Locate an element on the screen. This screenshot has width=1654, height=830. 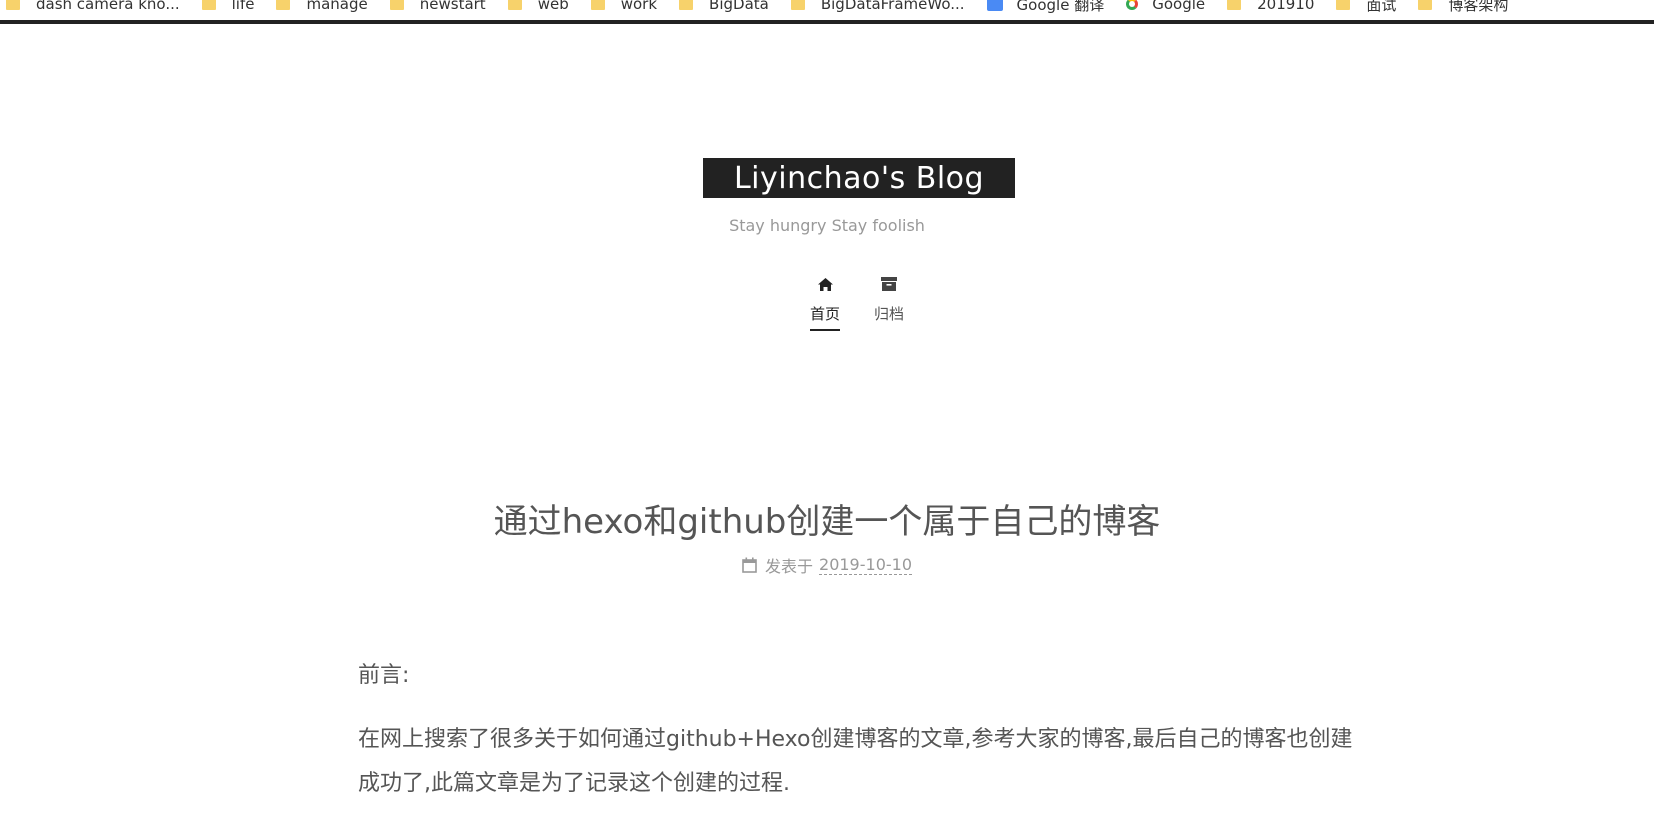
post-title: 通过hexo和github创建一个属于自己的博客 is located at coordinates (827, 518).